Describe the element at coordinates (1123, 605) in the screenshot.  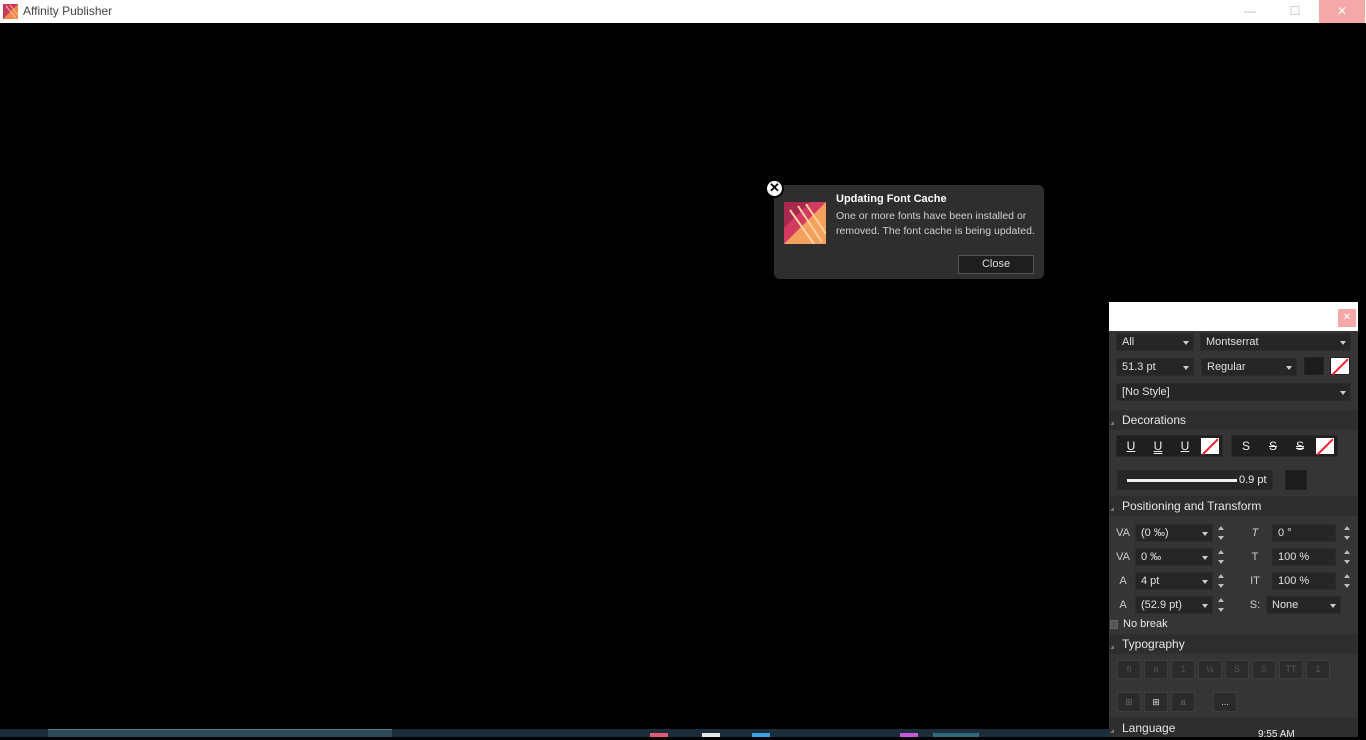
I see `leading-icon: A` at that location.